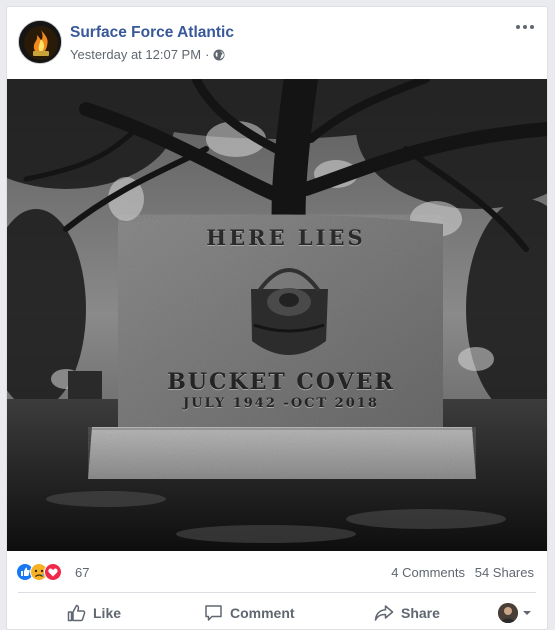 The height and width of the screenshot is (630, 555). Describe the element at coordinates (508, 613) in the screenshot. I see `user-avatar` at that location.